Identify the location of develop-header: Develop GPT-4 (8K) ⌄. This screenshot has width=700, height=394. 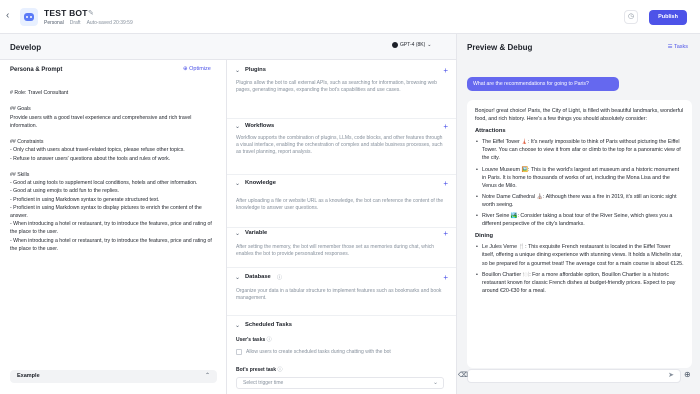
(228, 47).